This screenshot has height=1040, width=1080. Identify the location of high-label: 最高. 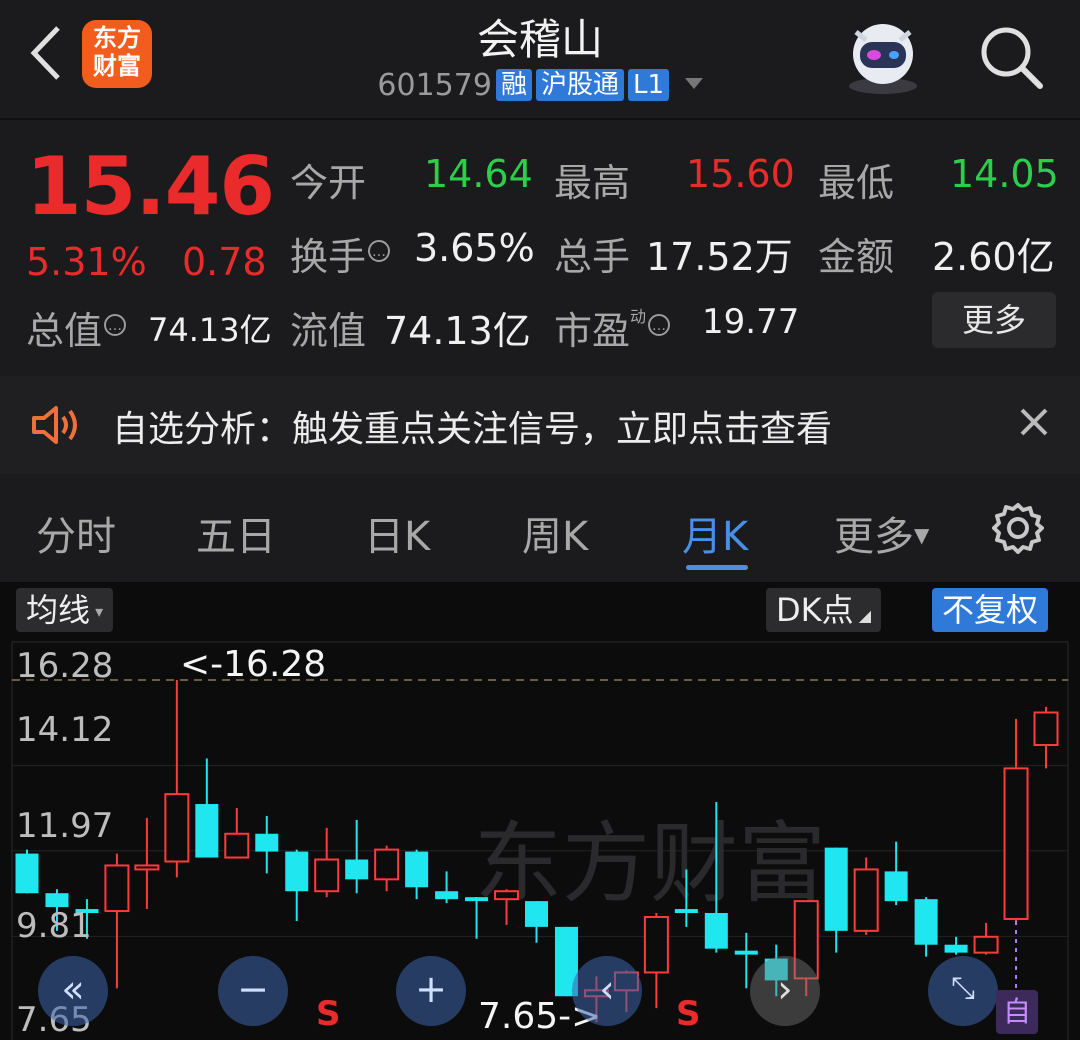
(592, 183).